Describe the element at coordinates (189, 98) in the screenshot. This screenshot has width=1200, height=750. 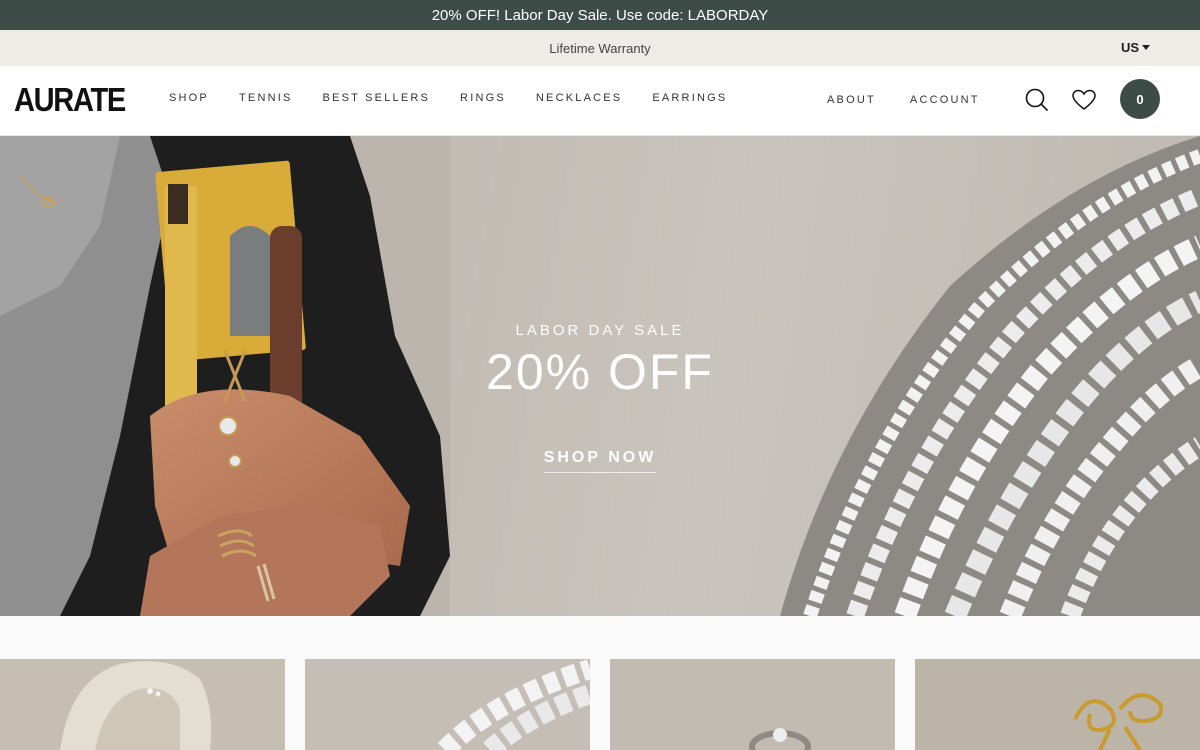
I see `nav-shop: SHOP` at that location.